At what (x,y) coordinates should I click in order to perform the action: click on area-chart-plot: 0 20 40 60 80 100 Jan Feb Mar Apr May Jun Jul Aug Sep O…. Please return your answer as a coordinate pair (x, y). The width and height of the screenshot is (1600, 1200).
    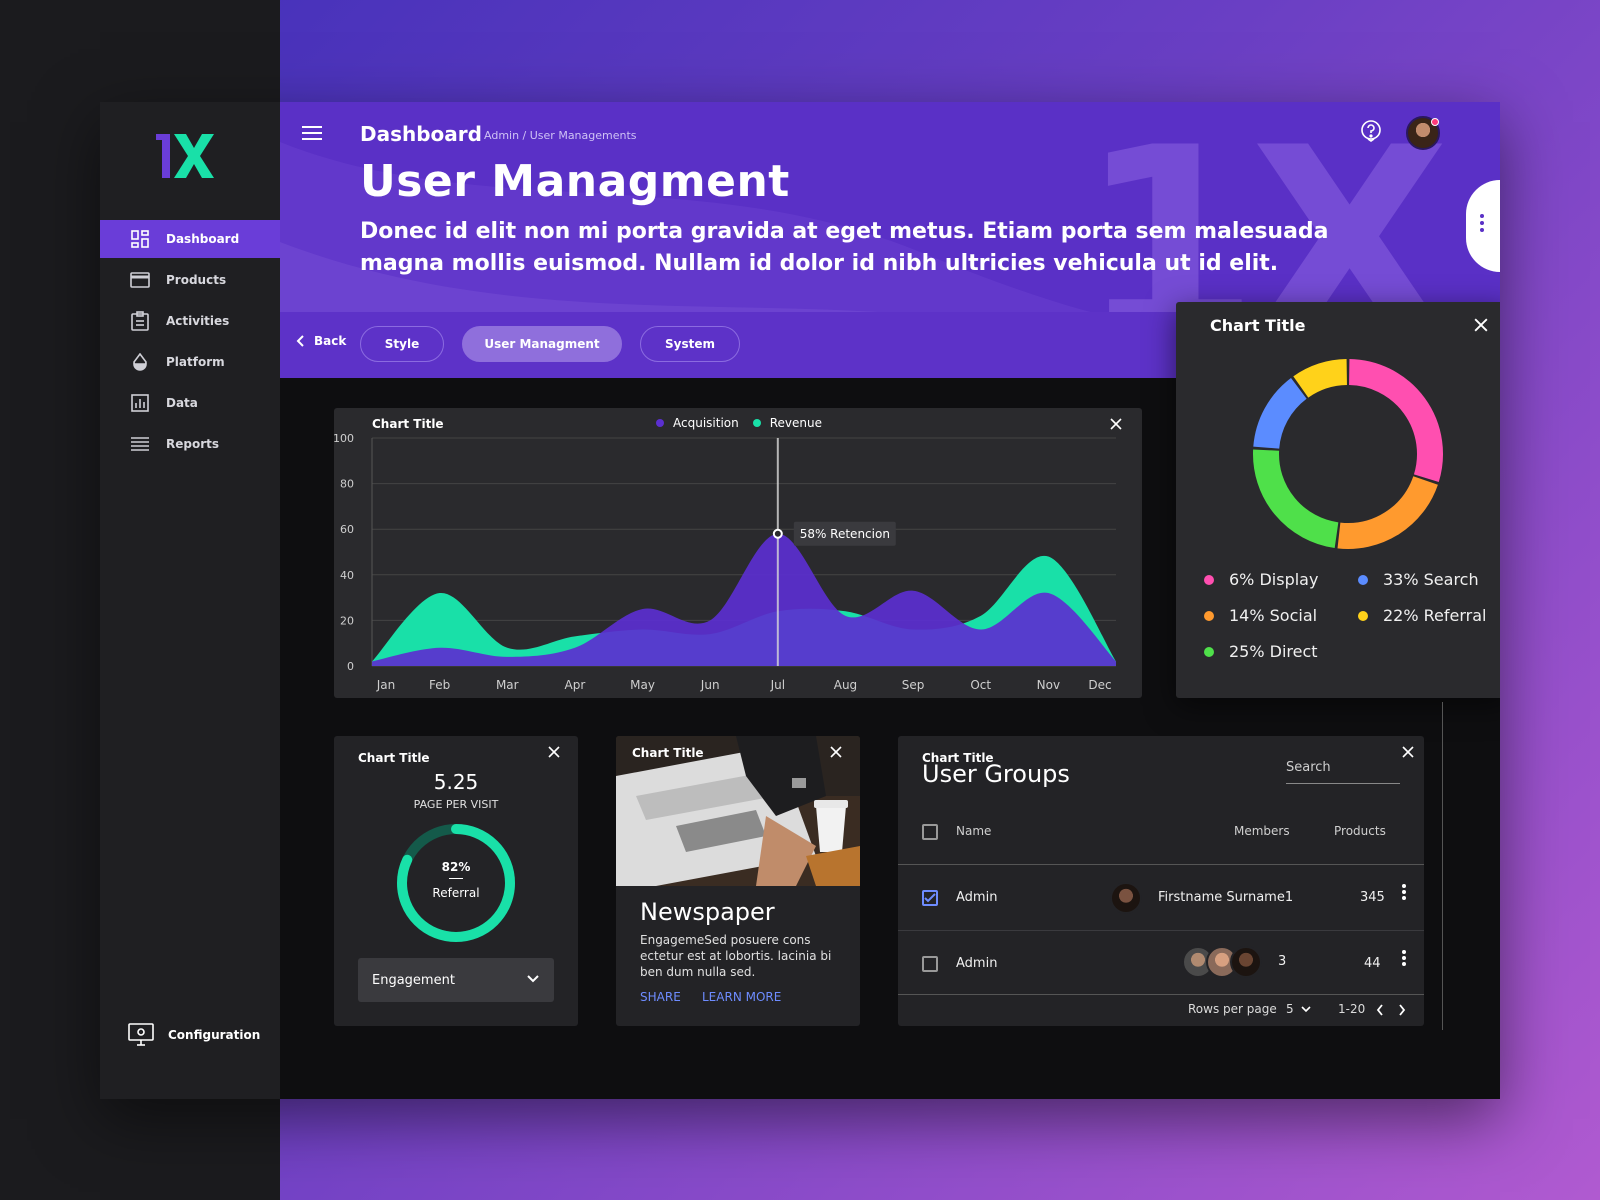
    Looking at the image, I should click on (725, 562).